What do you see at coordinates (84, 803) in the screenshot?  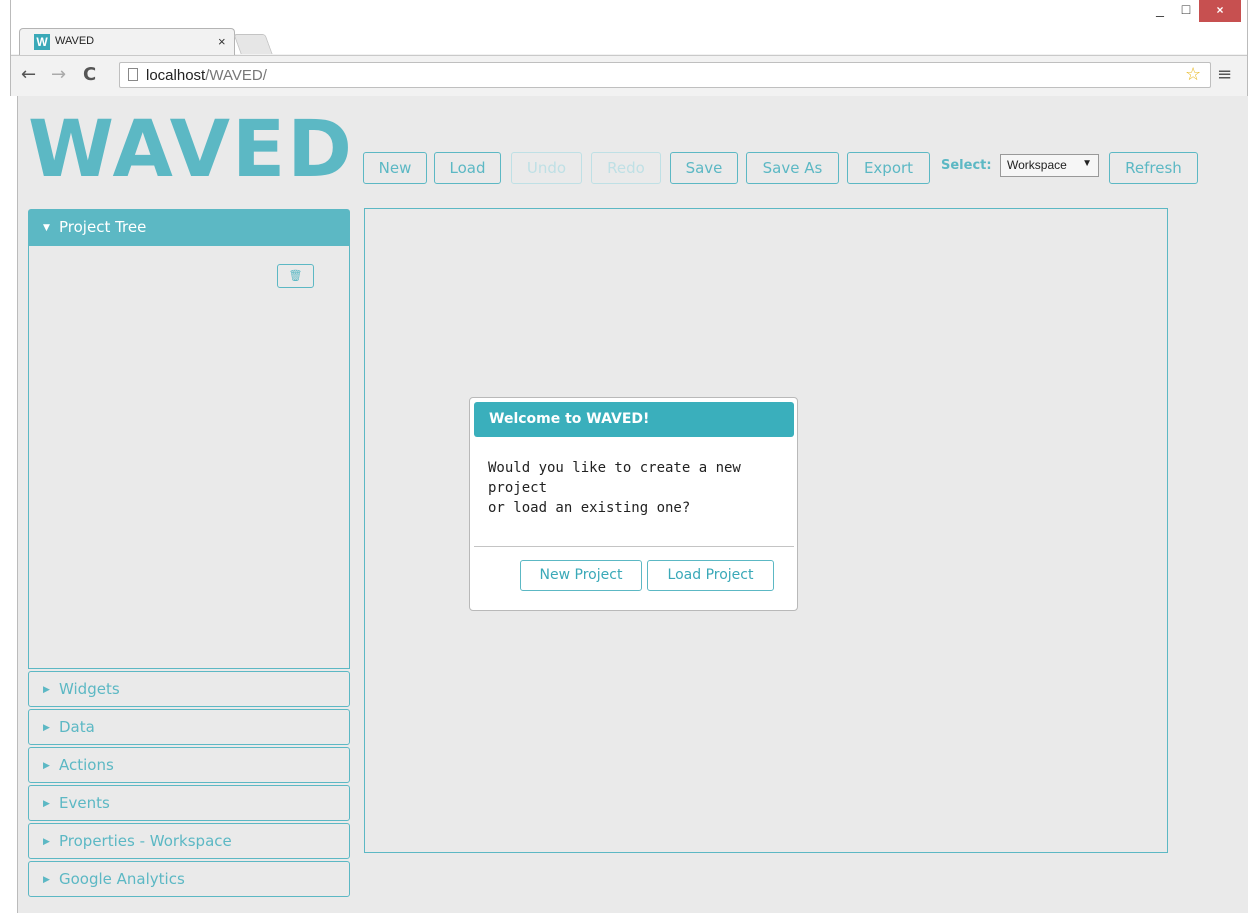 I see `section-label: Events` at bounding box center [84, 803].